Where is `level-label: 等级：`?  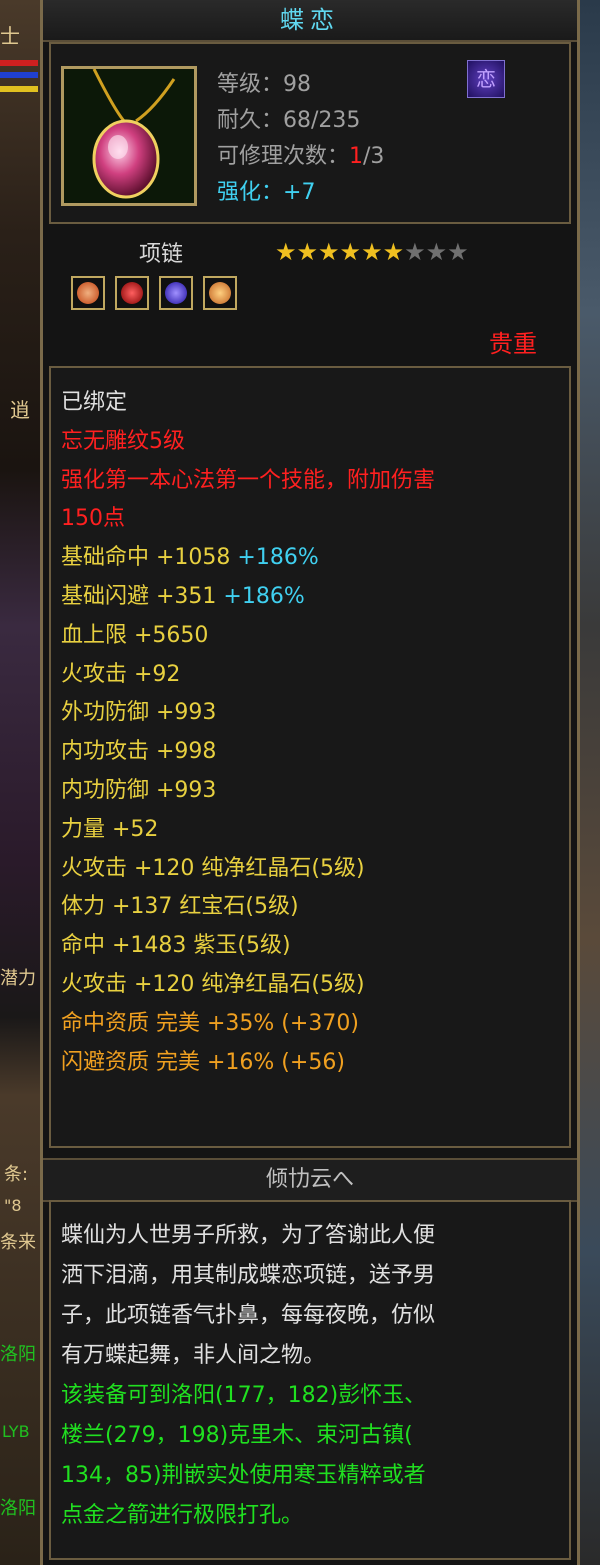
level-label: 等级： is located at coordinates (250, 84).